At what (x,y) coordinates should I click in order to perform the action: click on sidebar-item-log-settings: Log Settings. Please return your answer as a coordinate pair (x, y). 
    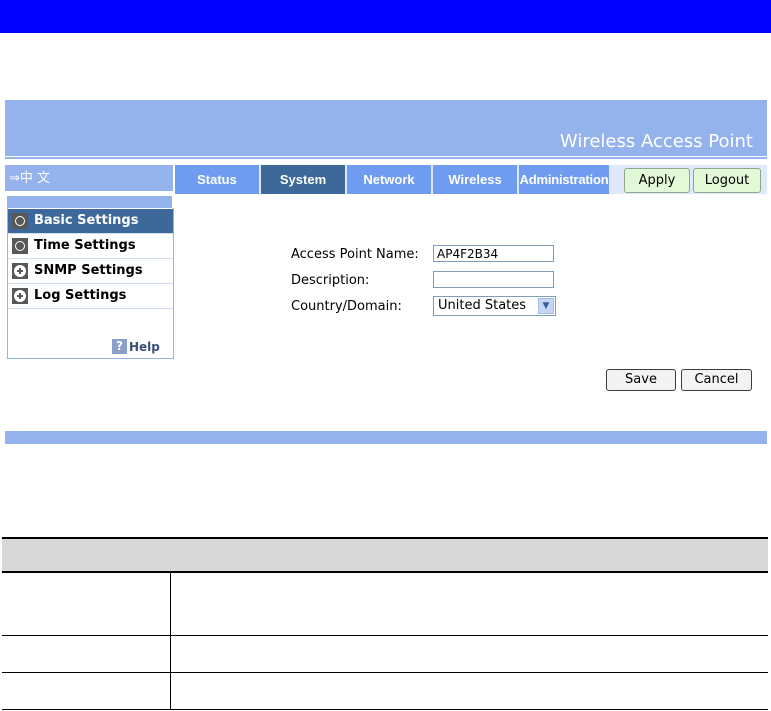
    Looking at the image, I should click on (90, 296).